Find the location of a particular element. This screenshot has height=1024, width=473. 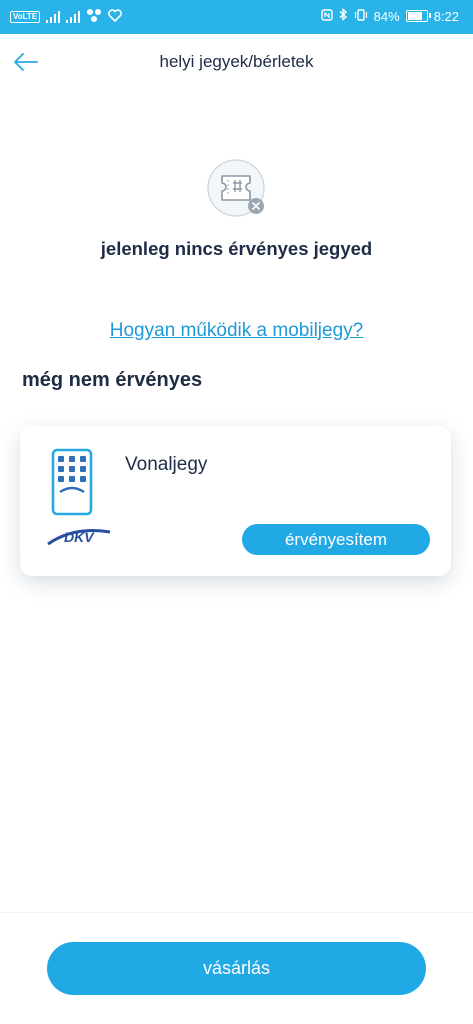

dkv-logo-text: DKV is located at coordinates (79, 537).